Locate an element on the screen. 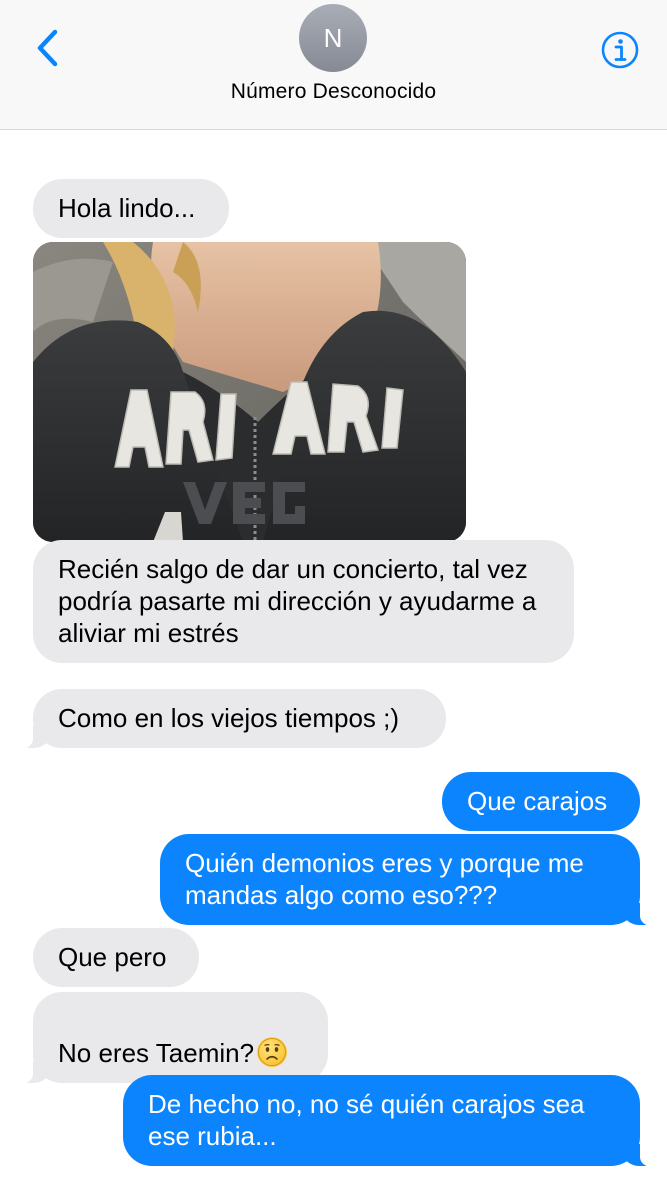 Image resolution: width=667 pixels, height=1199 pixels. message-bubble-outgoing: Que carajos is located at coordinates (541, 801).